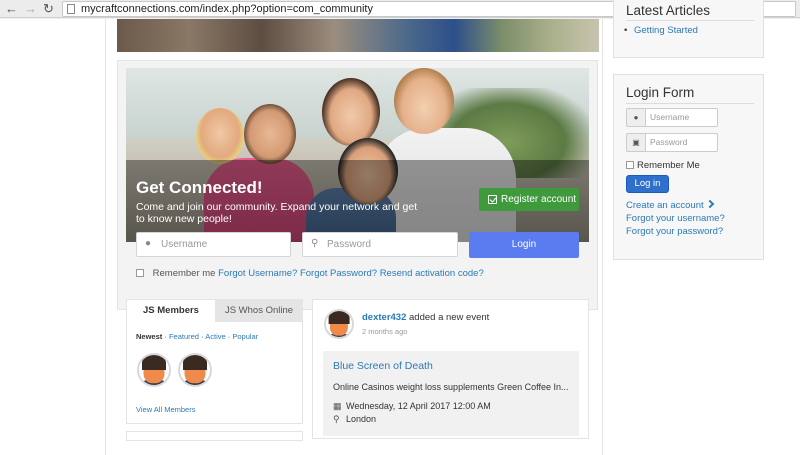 The width and height of the screenshot is (800, 455). I want to click on activity-user-avatar, so click(339, 324).